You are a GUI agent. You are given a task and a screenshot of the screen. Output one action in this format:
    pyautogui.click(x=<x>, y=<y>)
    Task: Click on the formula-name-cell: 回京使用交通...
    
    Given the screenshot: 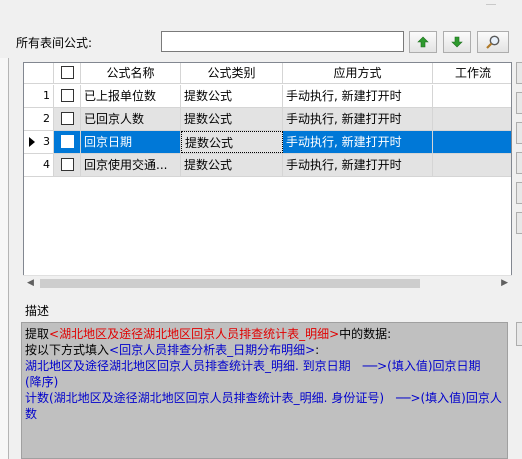 What is the action you would take?
    pyautogui.click(x=131, y=165)
    